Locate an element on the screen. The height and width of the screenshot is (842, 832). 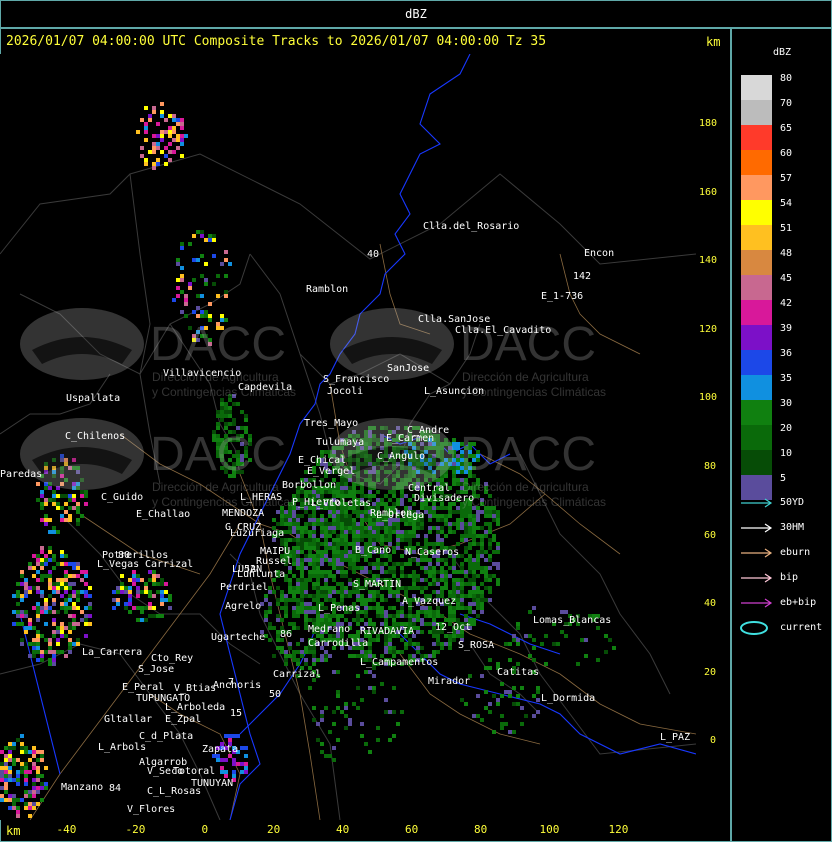
current-ellipse-icon is located at coordinates (754, 628).